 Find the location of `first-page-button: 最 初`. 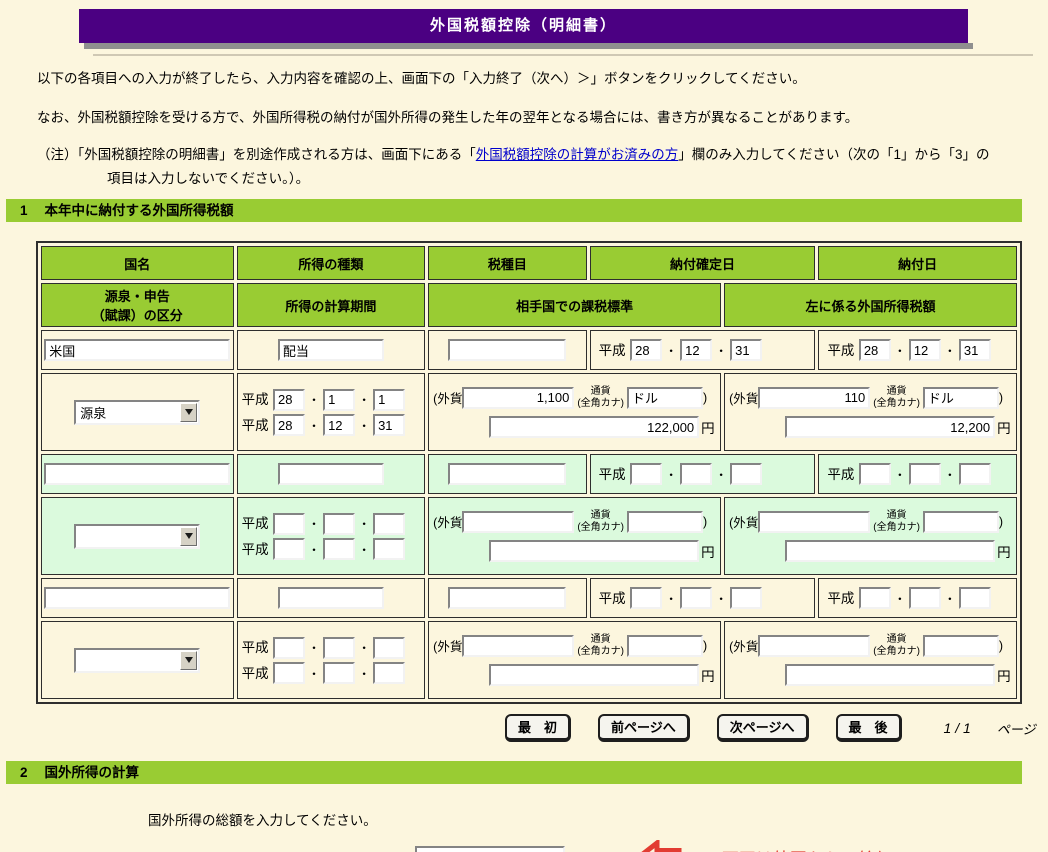

first-page-button: 最 初 is located at coordinates (538, 728).